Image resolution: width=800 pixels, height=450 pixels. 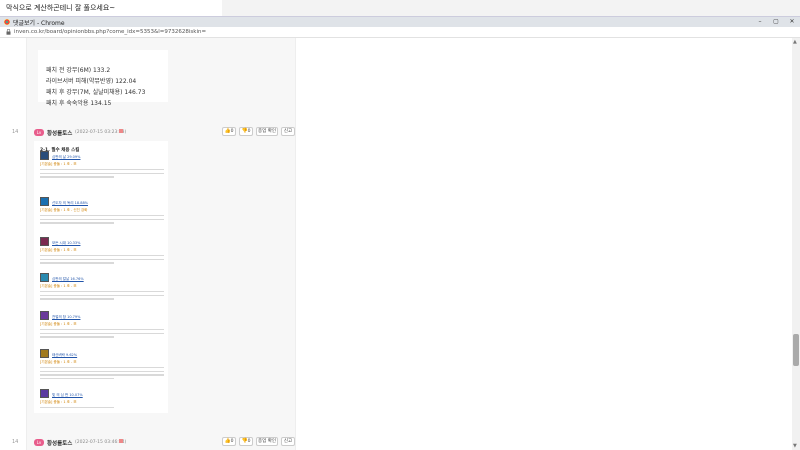 What do you see at coordinates (78, 70) in the screenshot?
I see `stat-line: 패치 전 강무(6M) 133.2` at bounding box center [78, 70].